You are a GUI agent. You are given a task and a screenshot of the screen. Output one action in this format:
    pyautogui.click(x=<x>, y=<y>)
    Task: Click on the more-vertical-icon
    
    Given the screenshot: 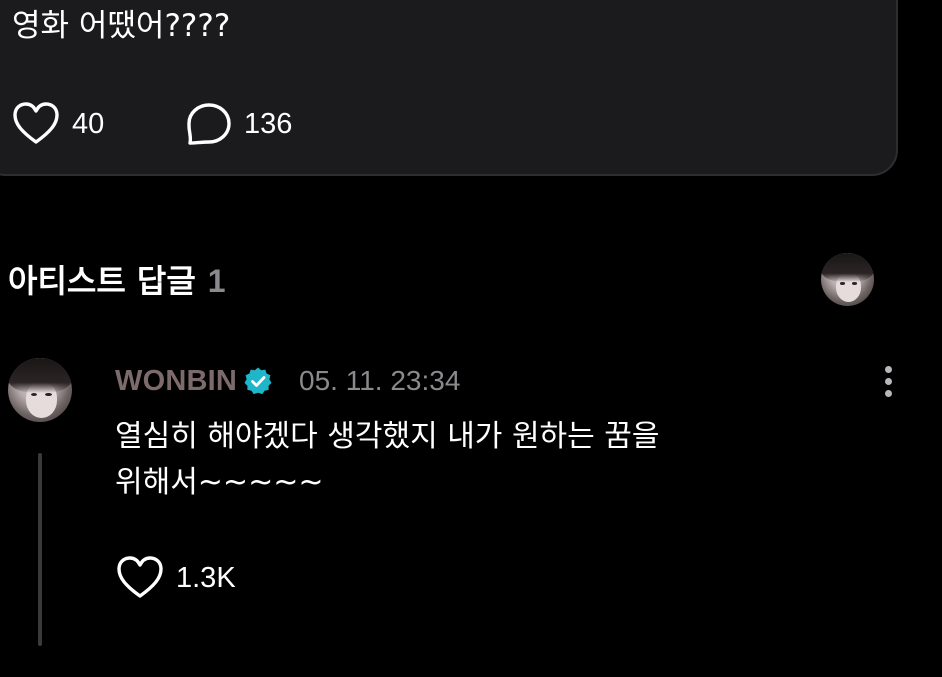 What is the action you would take?
    pyautogui.click(x=888, y=369)
    